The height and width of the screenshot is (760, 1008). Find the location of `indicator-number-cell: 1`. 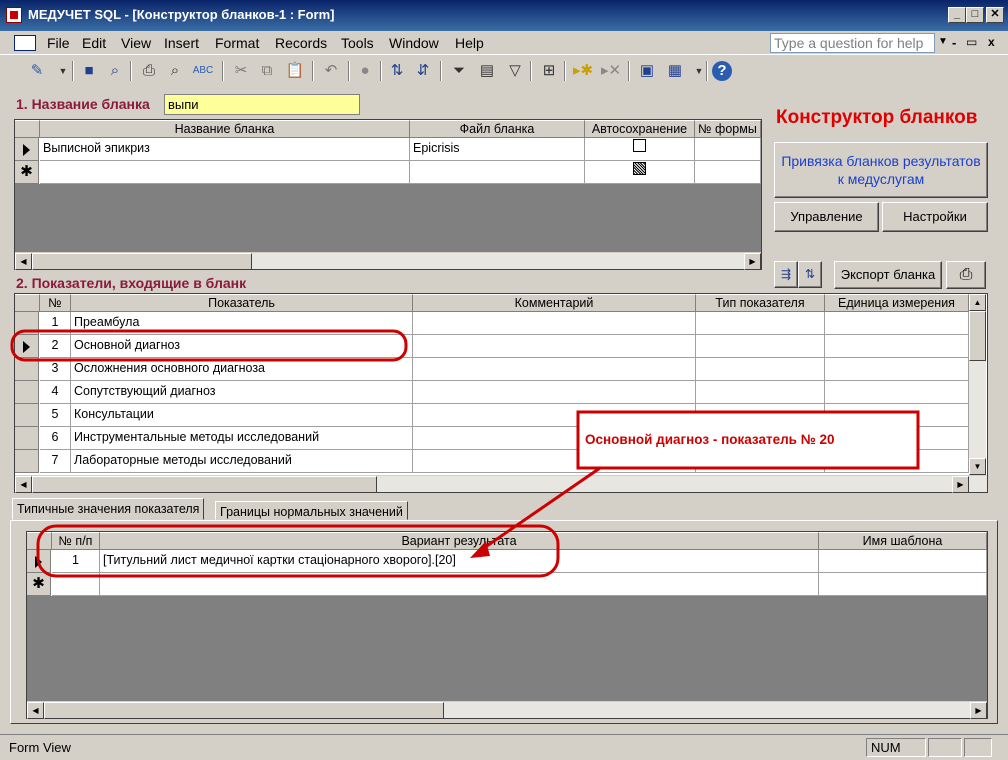

indicator-number-cell: 1 is located at coordinates (55, 323).